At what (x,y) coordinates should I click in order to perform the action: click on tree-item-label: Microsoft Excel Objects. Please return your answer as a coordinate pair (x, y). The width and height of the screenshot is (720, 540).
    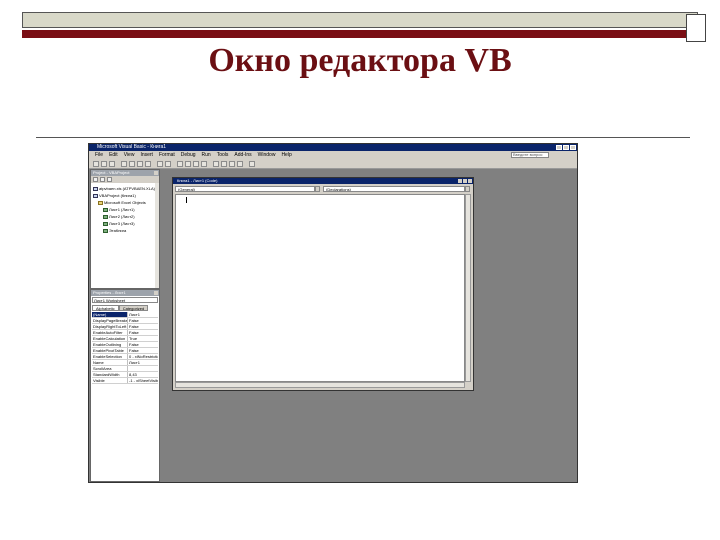
    Looking at the image, I should click on (125, 202).